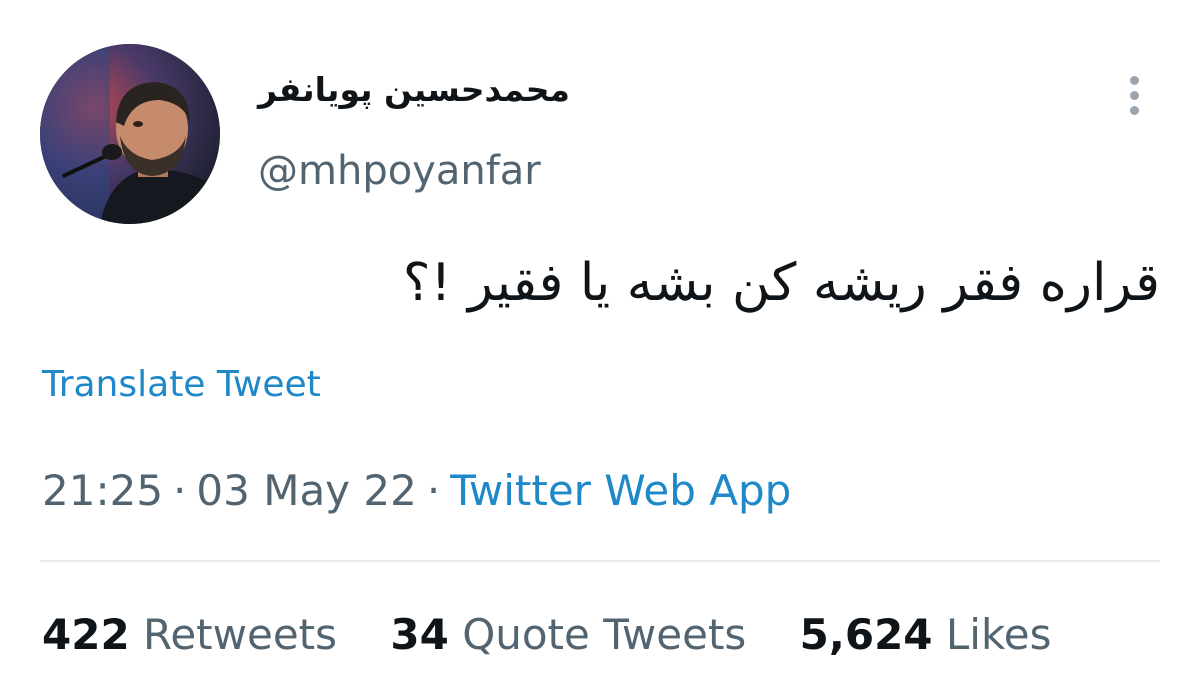 The height and width of the screenshot is (692, 1200). Describe the element at coordinates (102, 490) in the screenshot. I see `tweet-time: 21:25` at that location.